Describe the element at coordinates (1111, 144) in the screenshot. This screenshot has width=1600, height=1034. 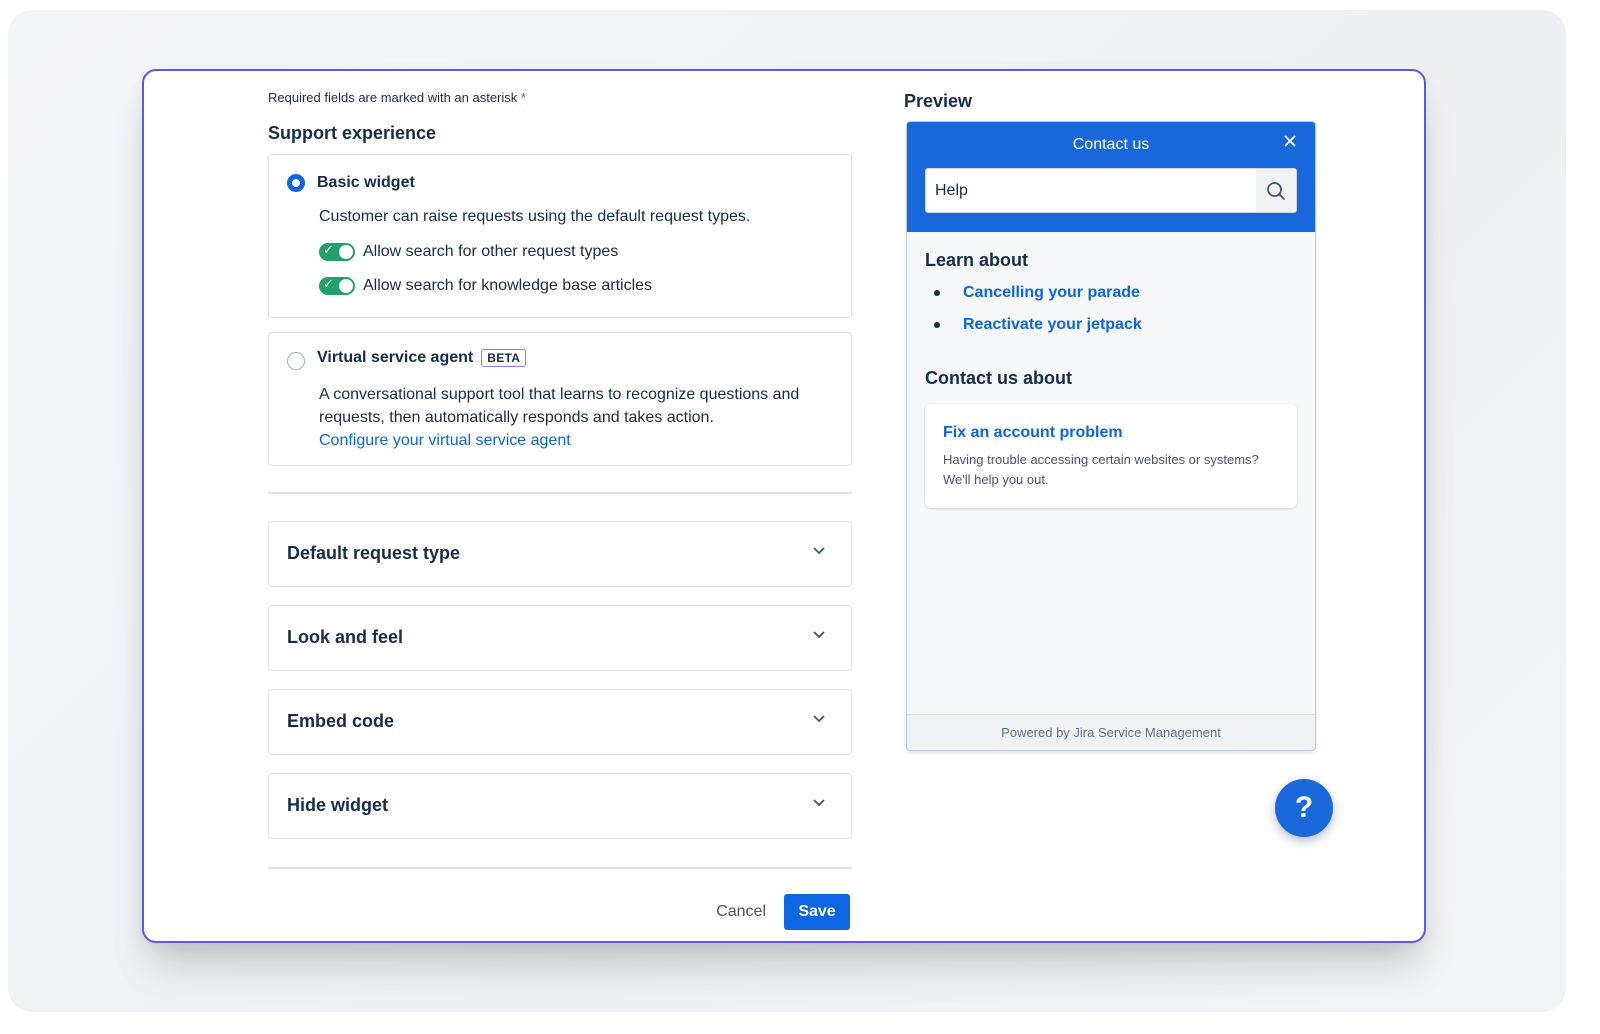
I see `widget-title: Contact us` at that location.